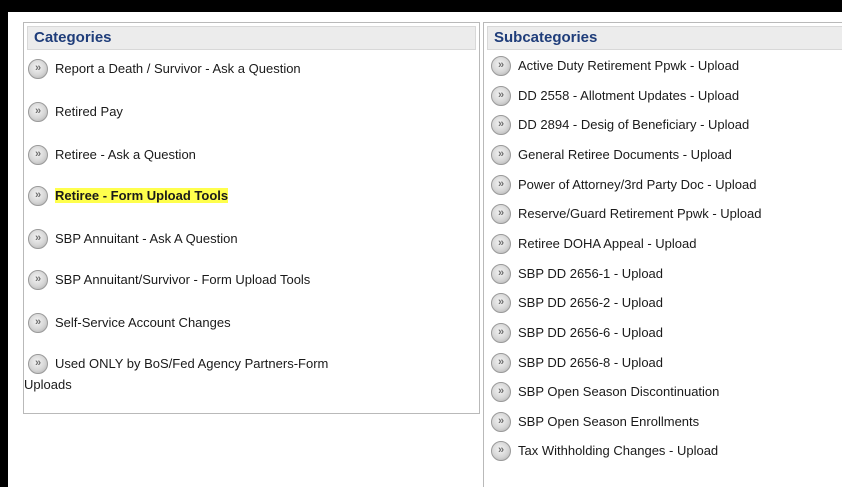 This screenshot has width=842, height=487. I want to click on subcategory-label: SBP DD 2656-8 - Upload, so click(591, 362).